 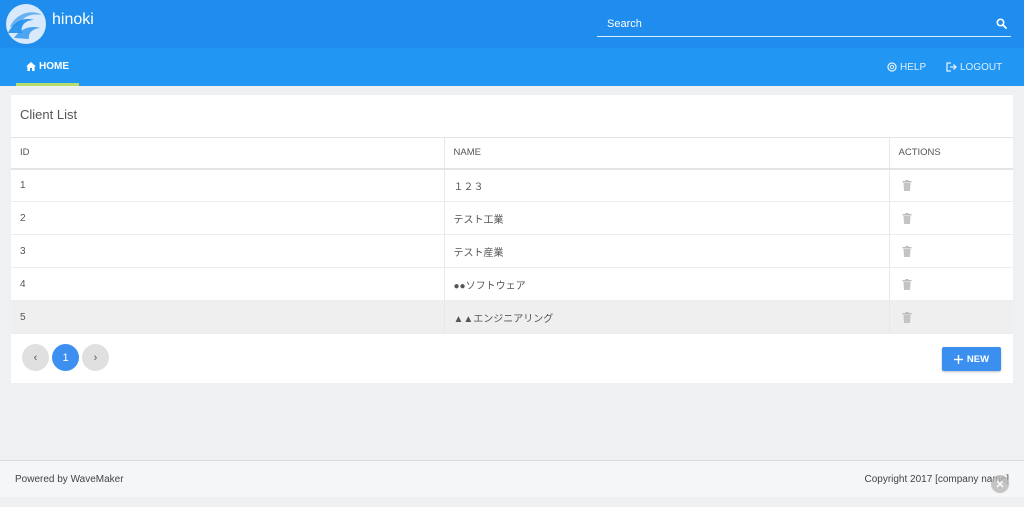 What do you see at coordinates (978, 359) in the screenshot?
I see `new-button-label: NEW` at bounding box center [978, 359].